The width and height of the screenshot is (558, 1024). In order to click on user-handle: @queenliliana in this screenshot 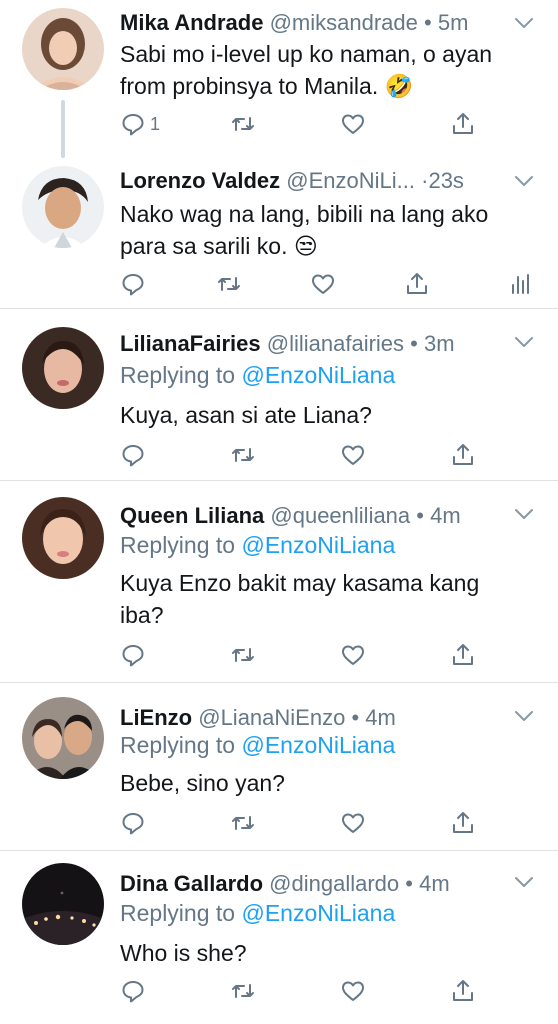, I will do `click(340, 515)`.